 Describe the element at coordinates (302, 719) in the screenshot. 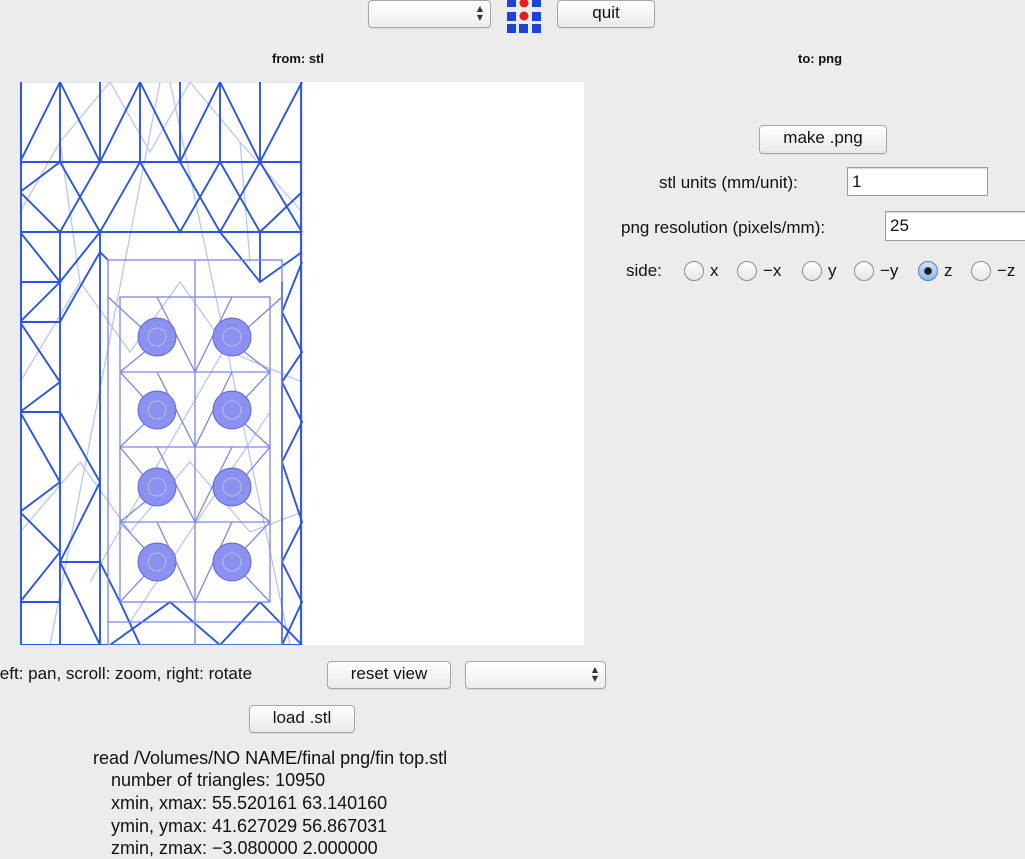

I see `load-stl-button: load .stl` at that location.